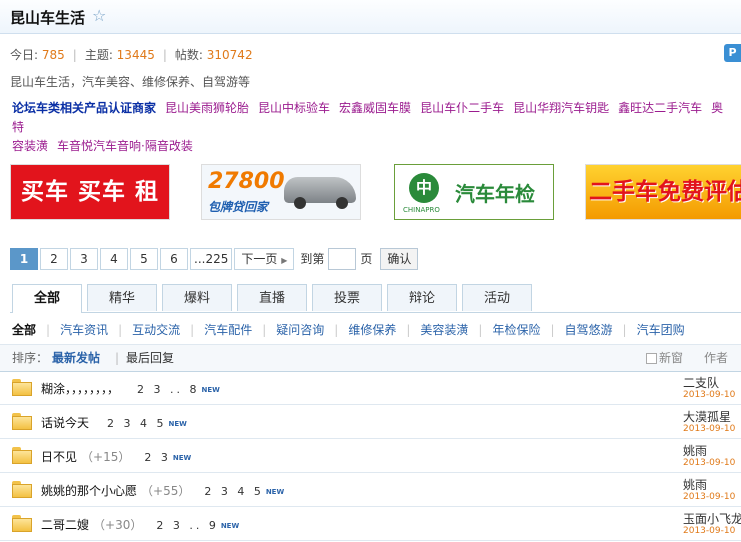 This screenshot has width=741, height=542. I want to click on thread-title: 日不见, so click(59, 457).